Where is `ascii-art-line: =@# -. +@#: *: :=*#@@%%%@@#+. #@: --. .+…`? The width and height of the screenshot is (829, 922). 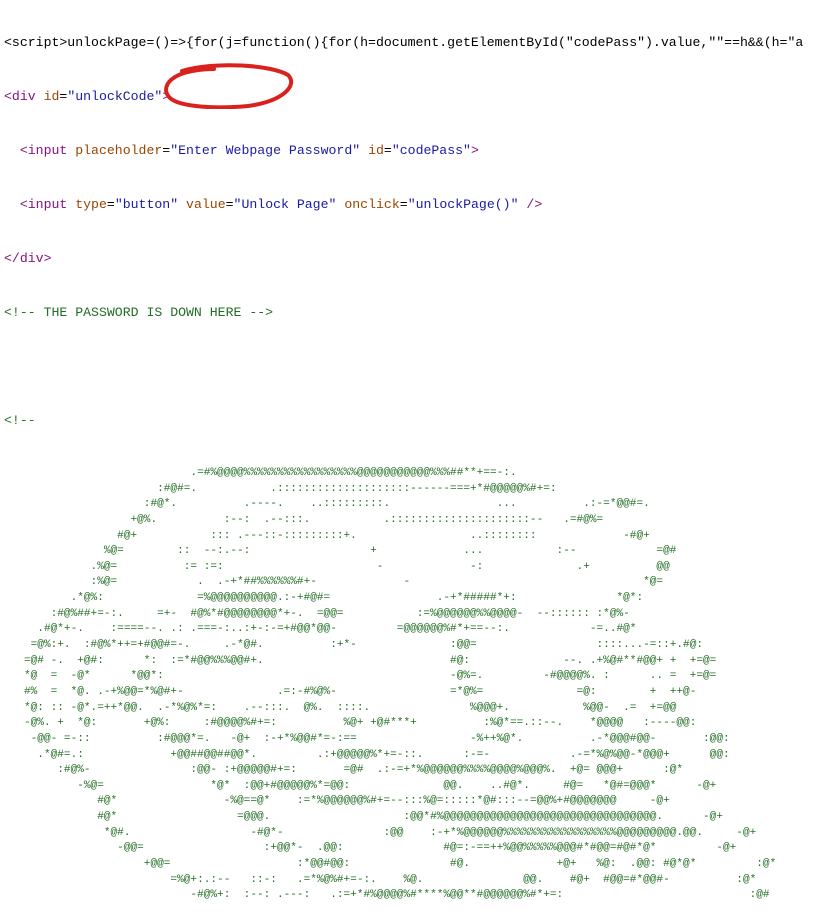 ascii-art-line: =@# -. +@#: *: :=*#@@%%%@@#+. #@: --. .+… is located at coordinates (360, 660).